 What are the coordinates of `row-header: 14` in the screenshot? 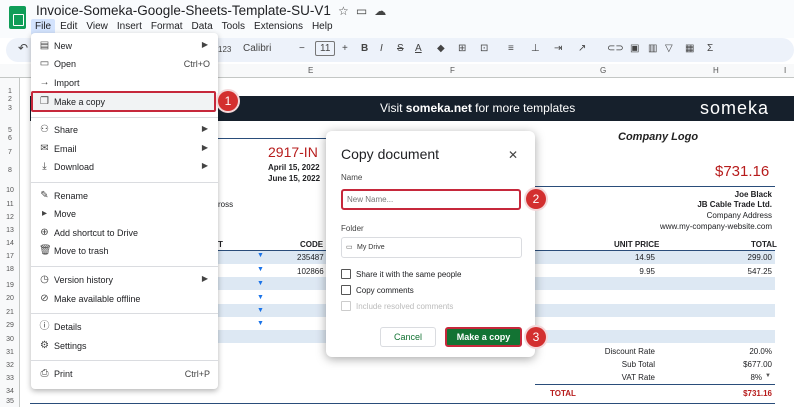 It's located at (10, 243).